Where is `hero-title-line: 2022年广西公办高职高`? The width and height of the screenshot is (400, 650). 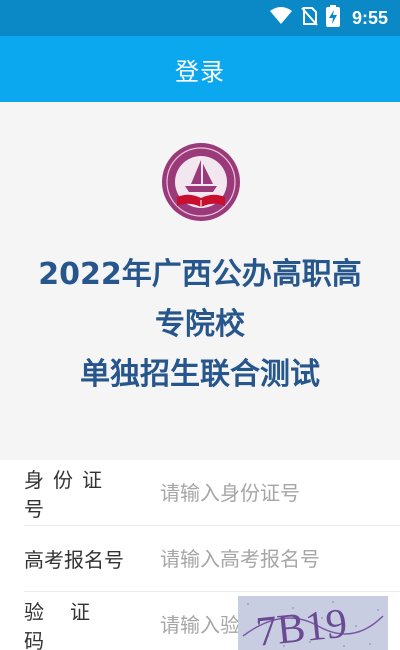
hero-title-line: 2022年广西公办高职高 is located at coordinates (200, 274).